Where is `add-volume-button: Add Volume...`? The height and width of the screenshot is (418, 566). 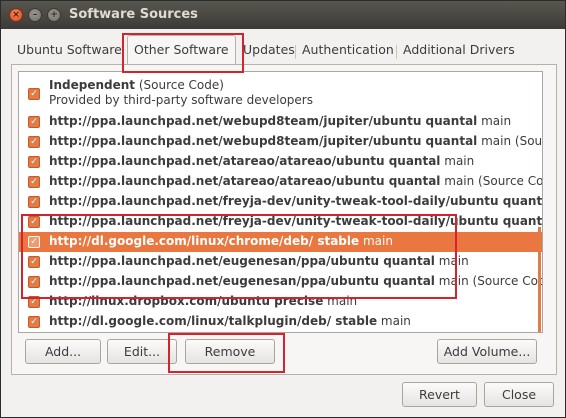
add-volume-button: Add Volume... is located at coordinates (487, 351).